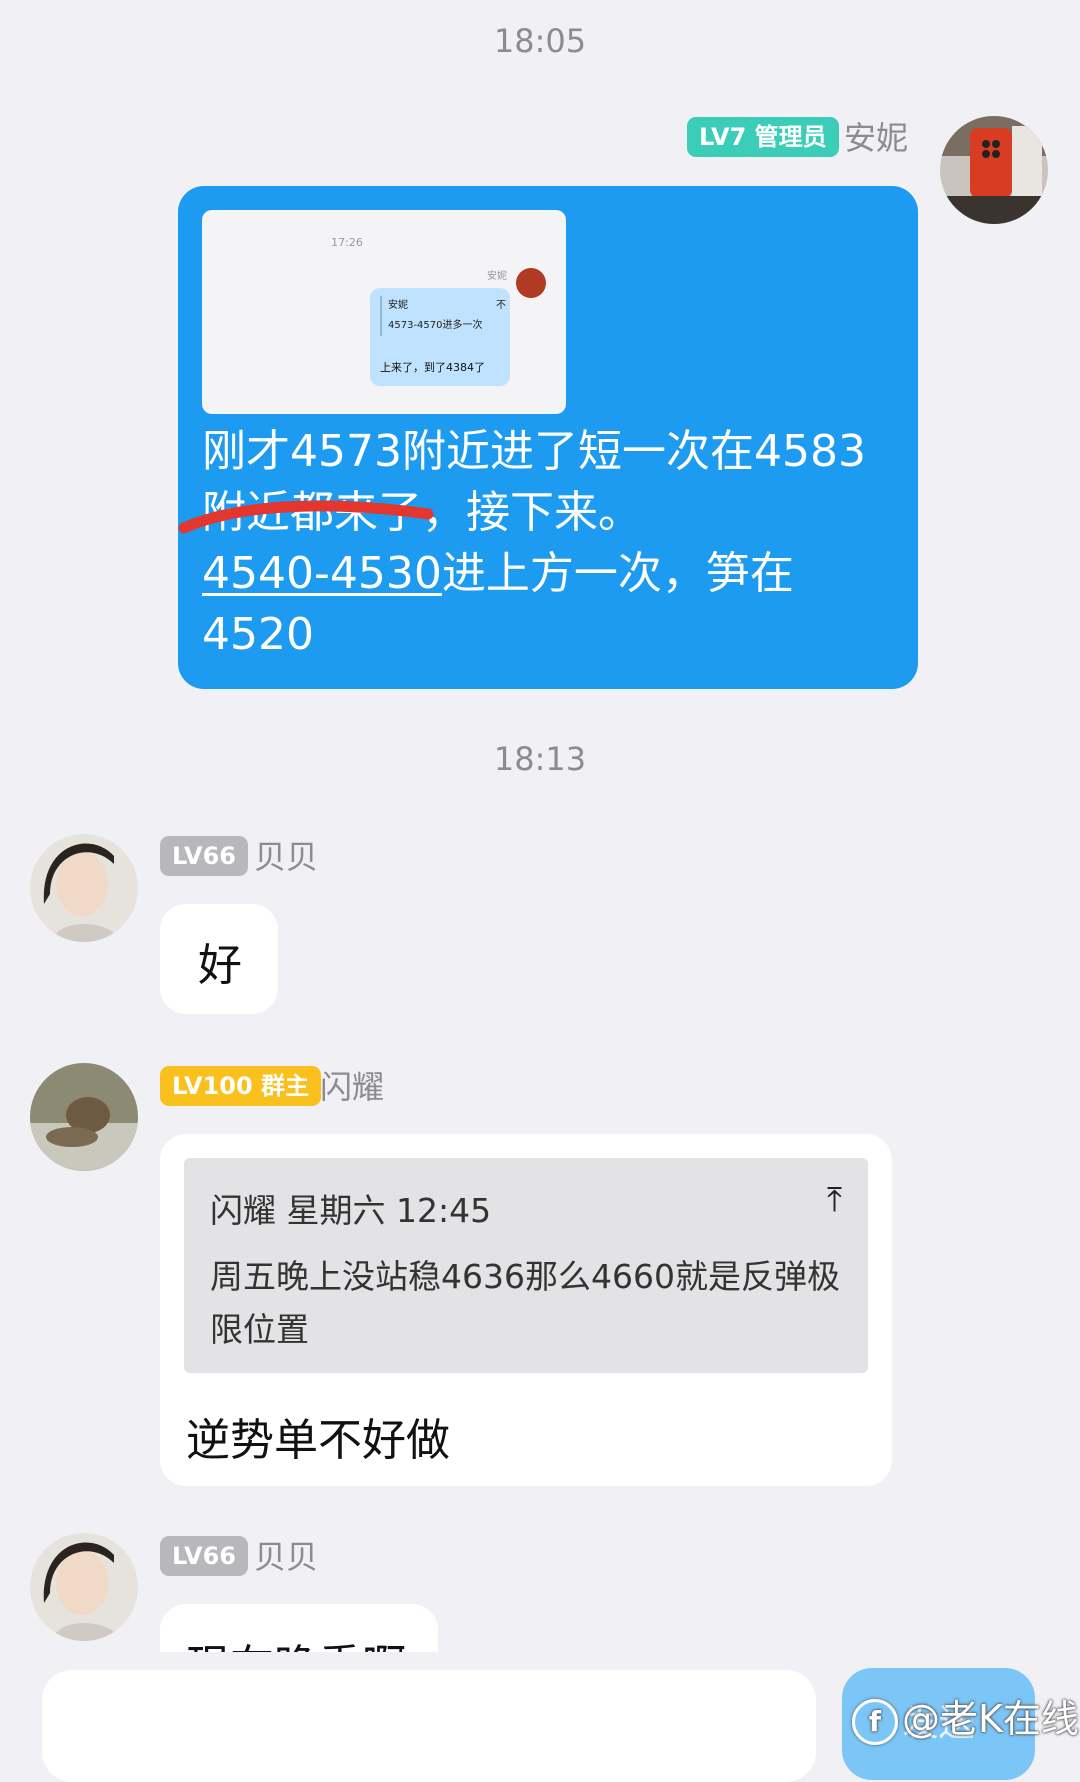  I want to click on message-line: ，接下来。, so click(532, 512).